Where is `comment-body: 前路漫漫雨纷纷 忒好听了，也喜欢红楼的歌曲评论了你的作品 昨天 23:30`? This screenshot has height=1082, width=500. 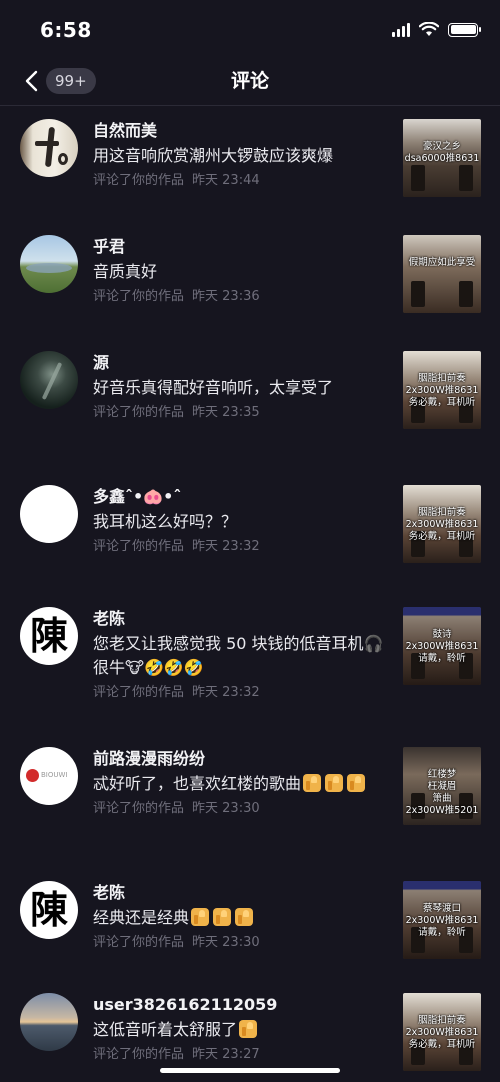 comment-body: 前路漫漫雨纷纷 忒好听了，也喜欢红楼的歌曲评论了你的作品 昨天 23:30 is located at coordinates (242, 783).